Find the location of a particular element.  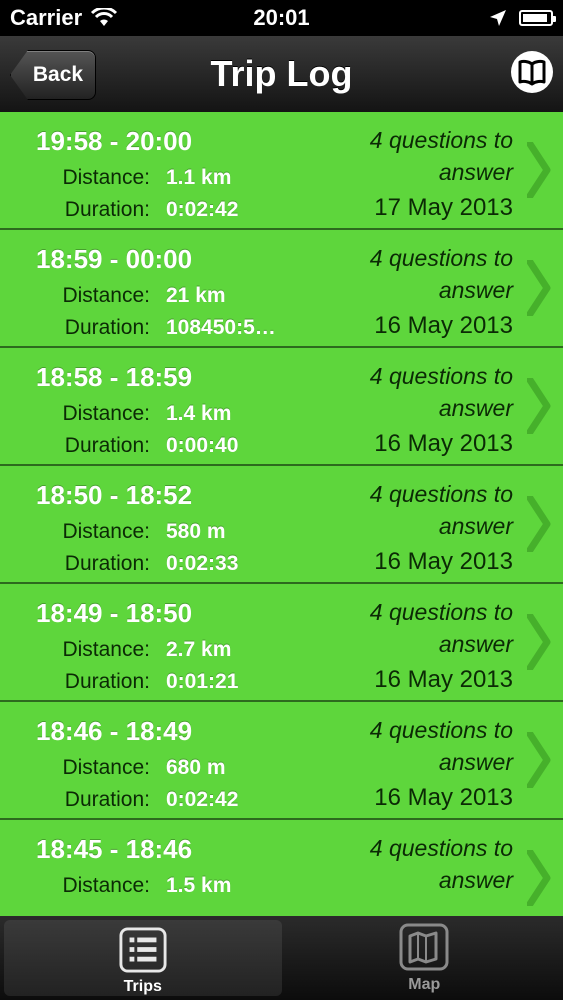

duration-value: 0:01:21 is located at coordinates (202, 681).